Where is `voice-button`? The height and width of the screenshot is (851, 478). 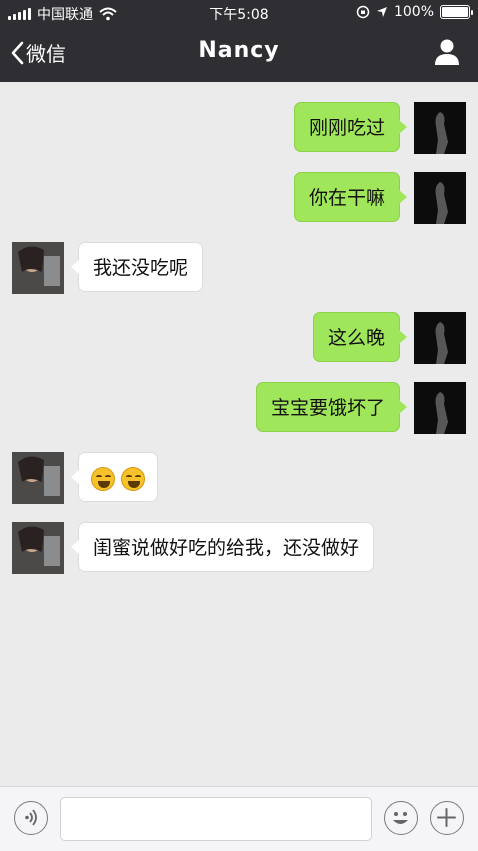
voice-button is located at coordinates (31, 818).